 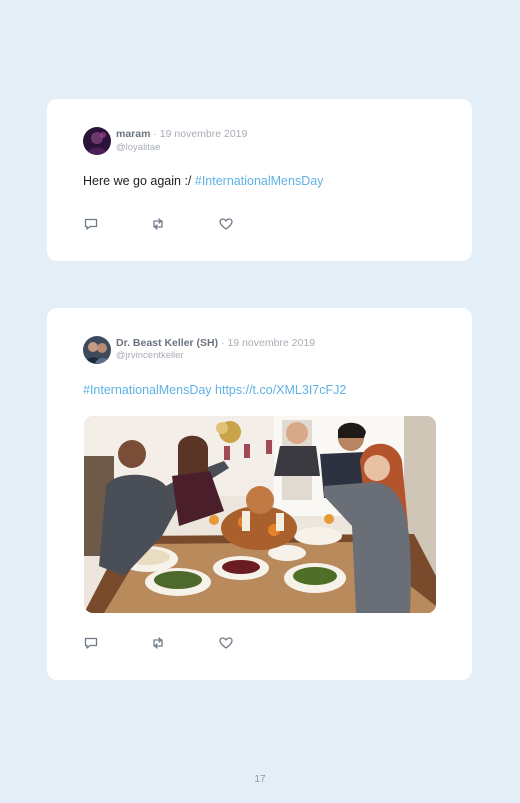 I want to click on author-handle: @jrvincentkeller, so click(x=150, y=355).